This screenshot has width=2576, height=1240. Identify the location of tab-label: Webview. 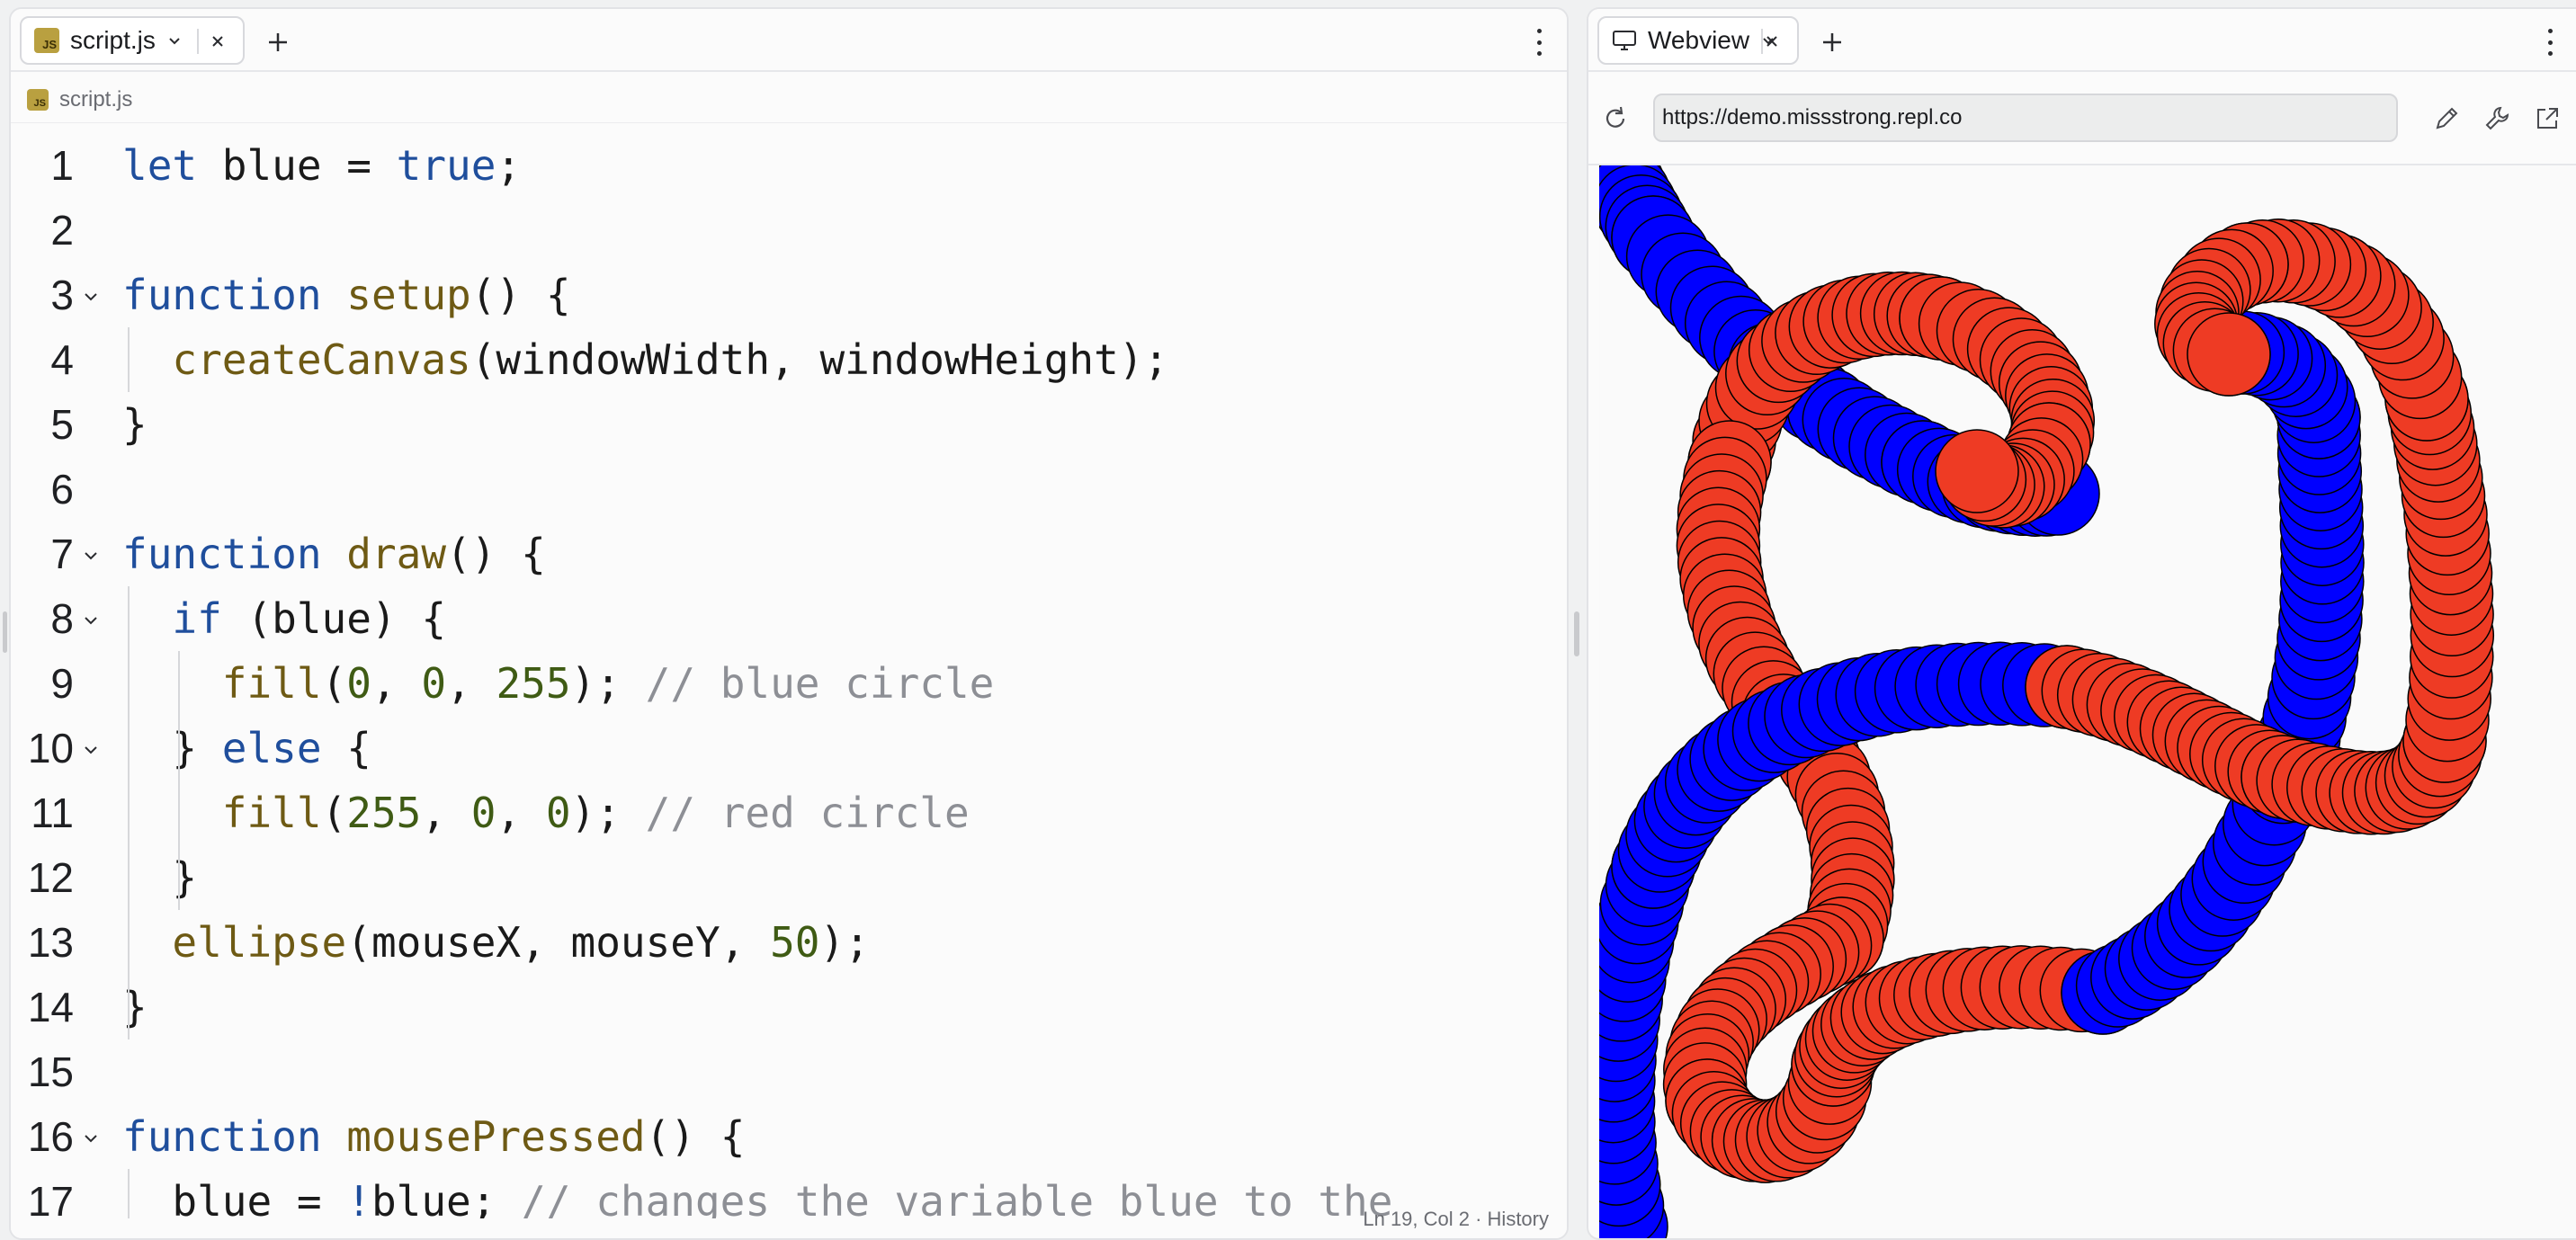
(1699, 40).